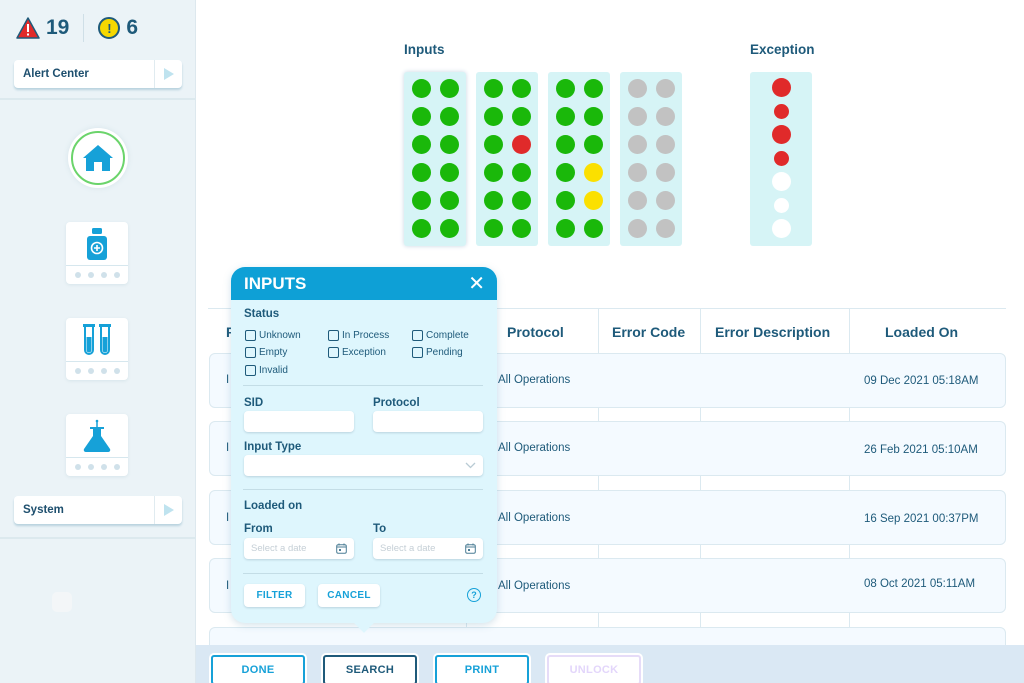  What do you see at coordinates (772, 332) in the screenshot?
I see `column-header-error-description: Error Description` at bounding box center [772, 332].